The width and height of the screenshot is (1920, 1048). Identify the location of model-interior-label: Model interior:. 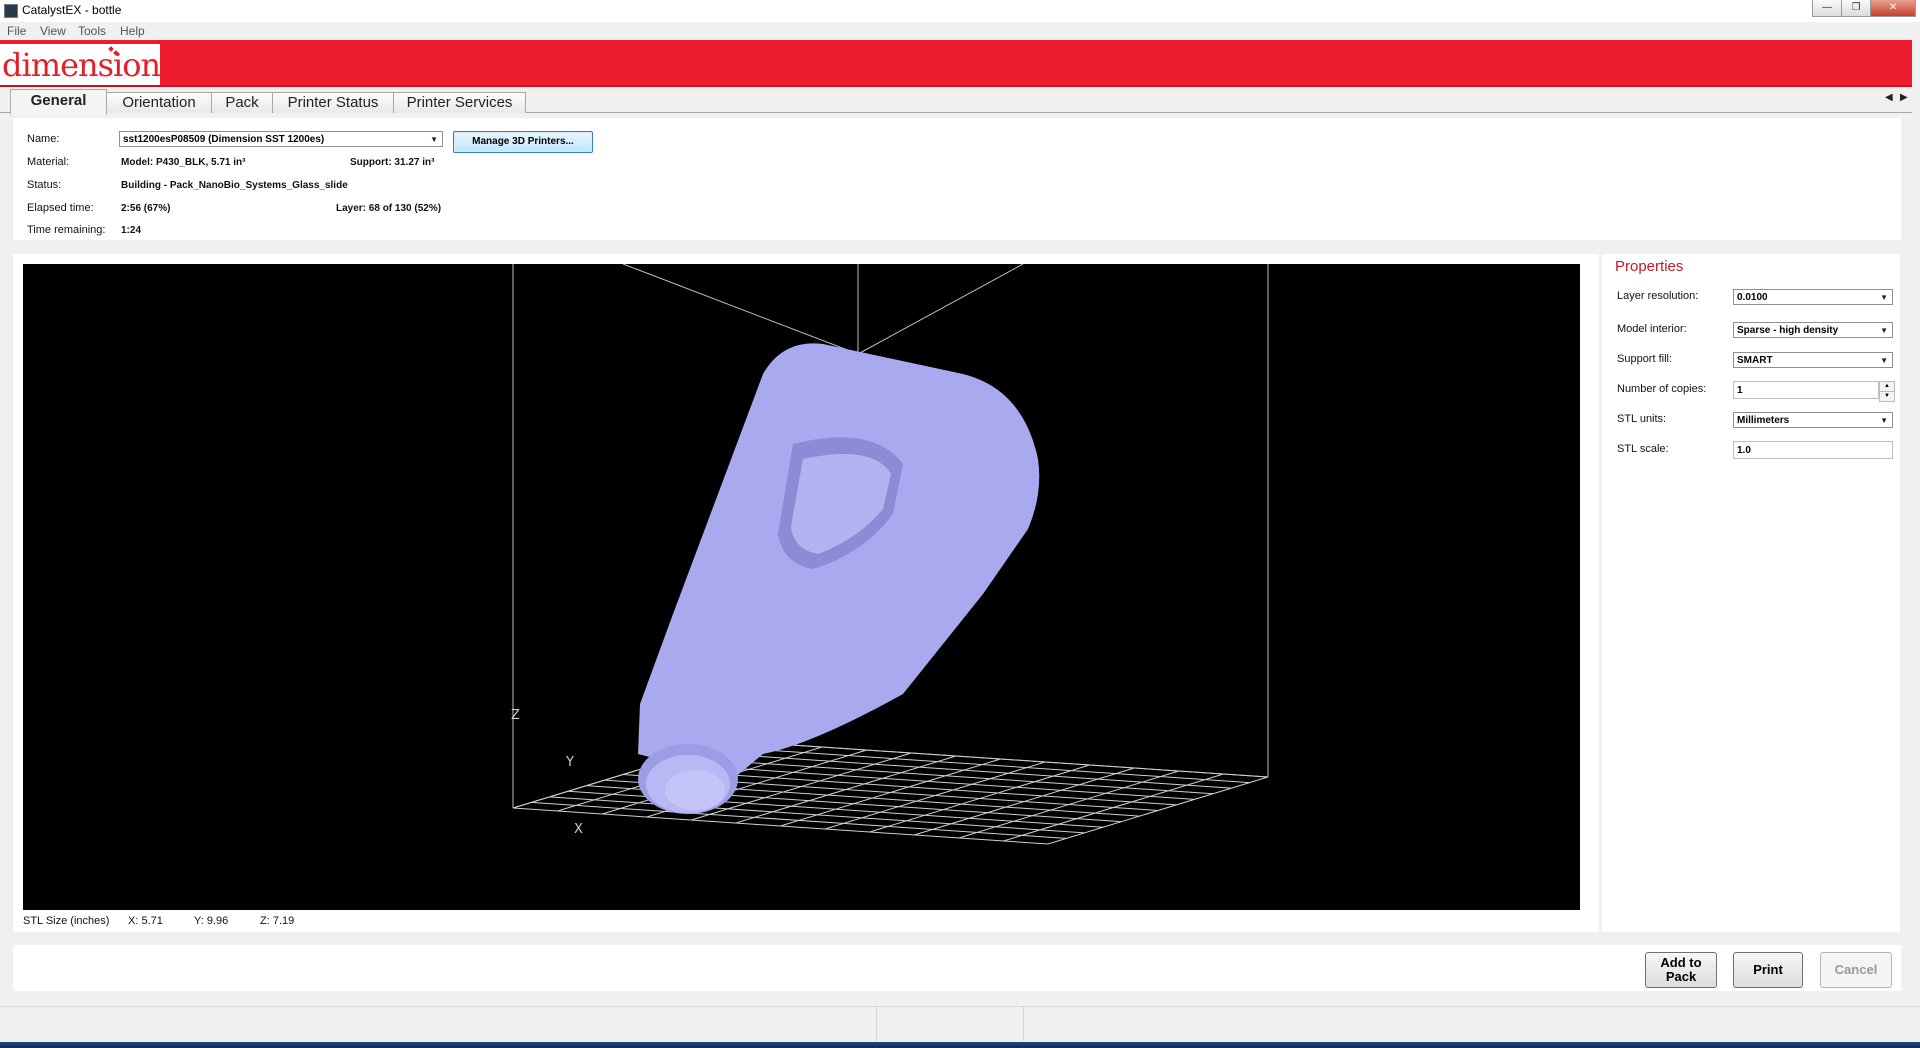
(1652, 329).